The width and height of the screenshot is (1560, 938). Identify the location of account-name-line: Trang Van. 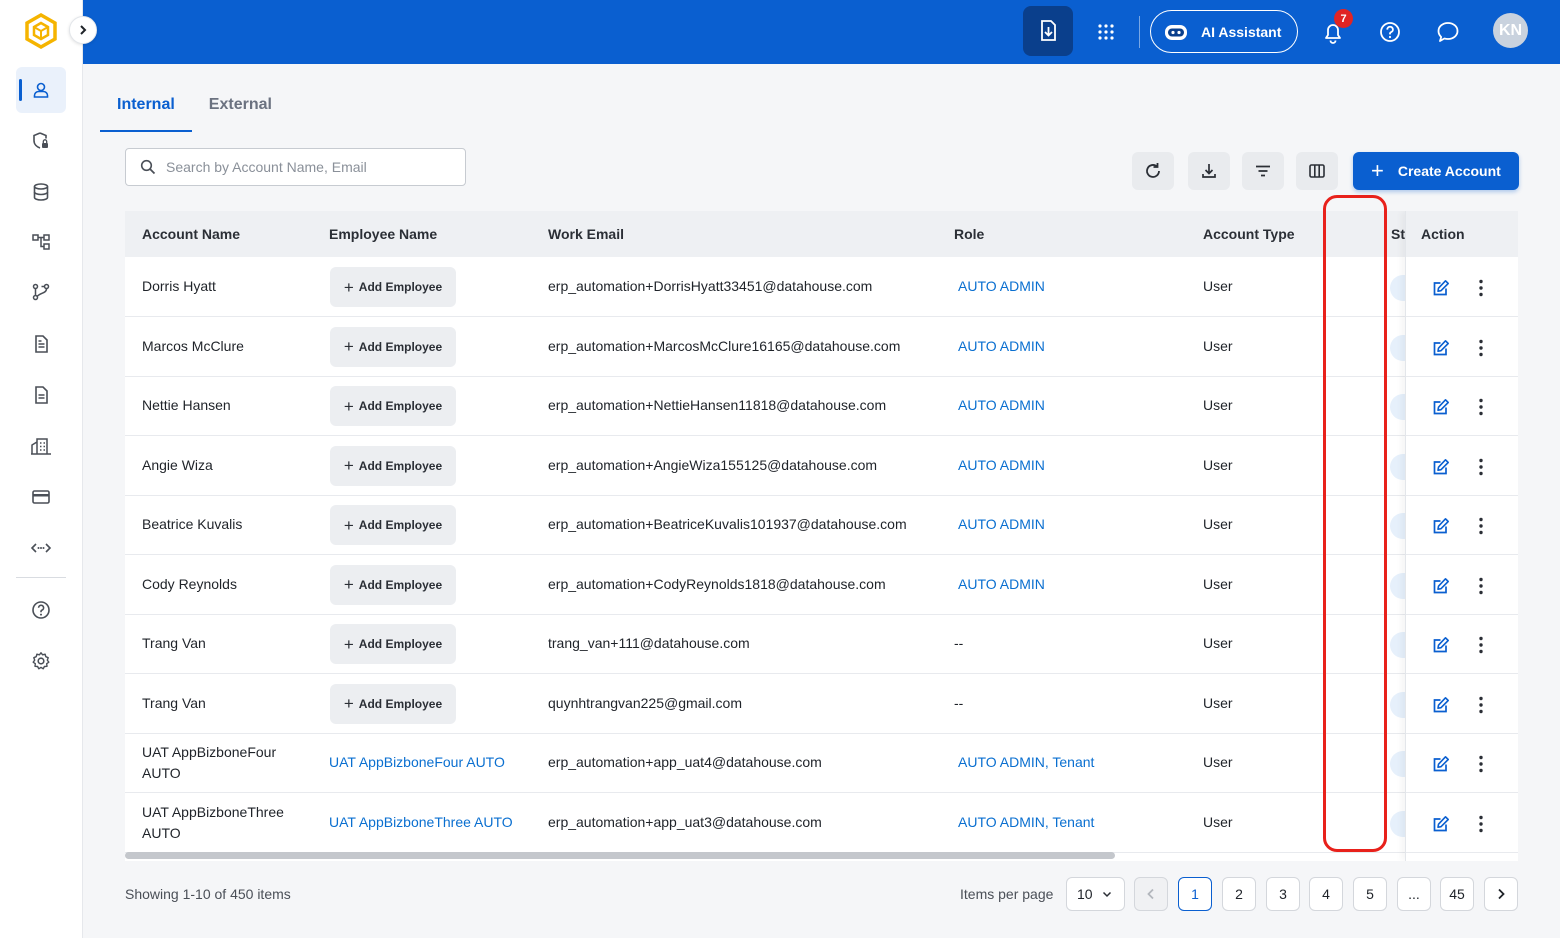
(174, 702).